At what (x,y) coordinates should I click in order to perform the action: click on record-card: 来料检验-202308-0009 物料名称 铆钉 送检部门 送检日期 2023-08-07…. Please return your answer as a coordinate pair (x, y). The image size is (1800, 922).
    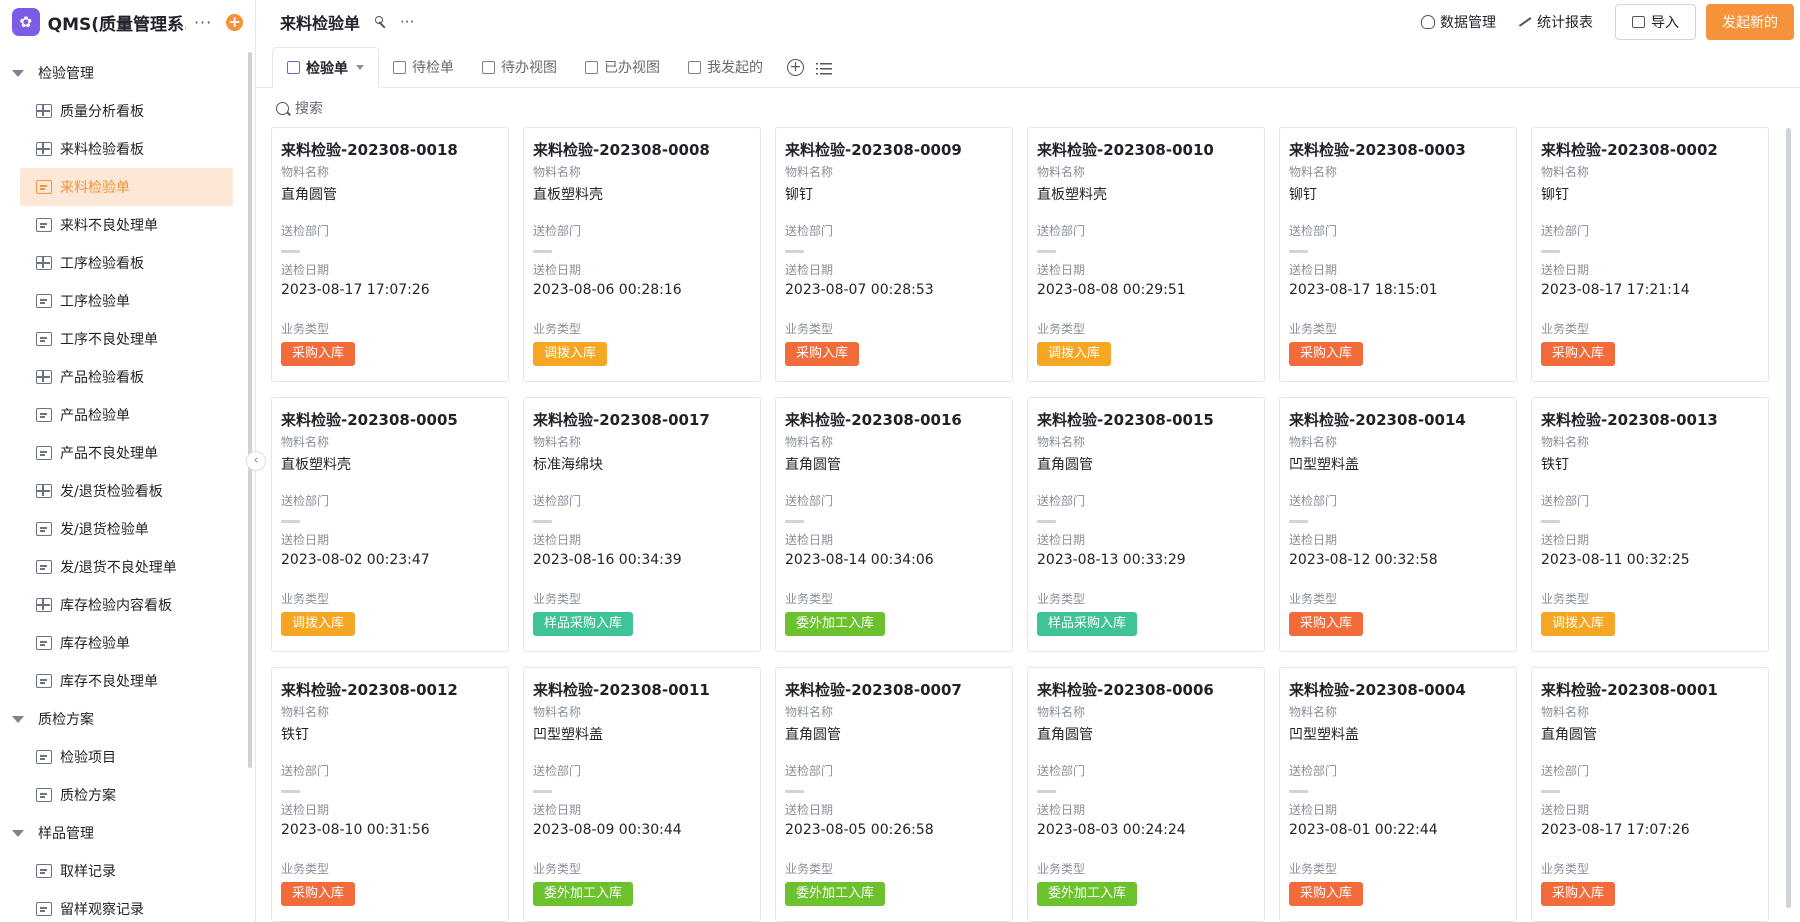
    Looking at the image, I should click on (894, 254).